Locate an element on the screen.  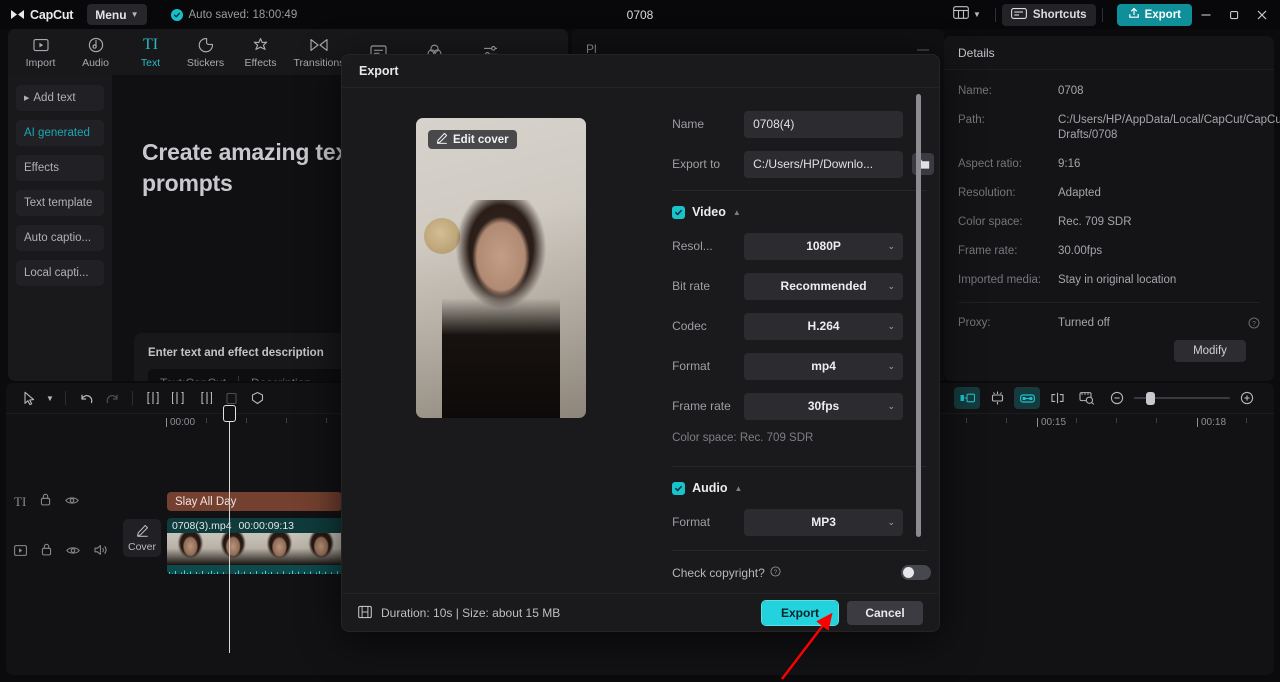
edit-cover-button: Edit cover is located at coordinates (472, 139).